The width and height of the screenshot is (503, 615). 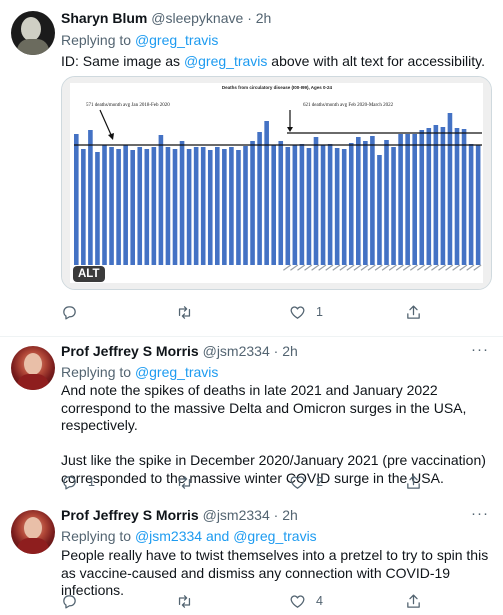 What do you see at coordinates (306, 312) in the screenshot?
I see `like-button: 1` at bounding box center [306, 312].